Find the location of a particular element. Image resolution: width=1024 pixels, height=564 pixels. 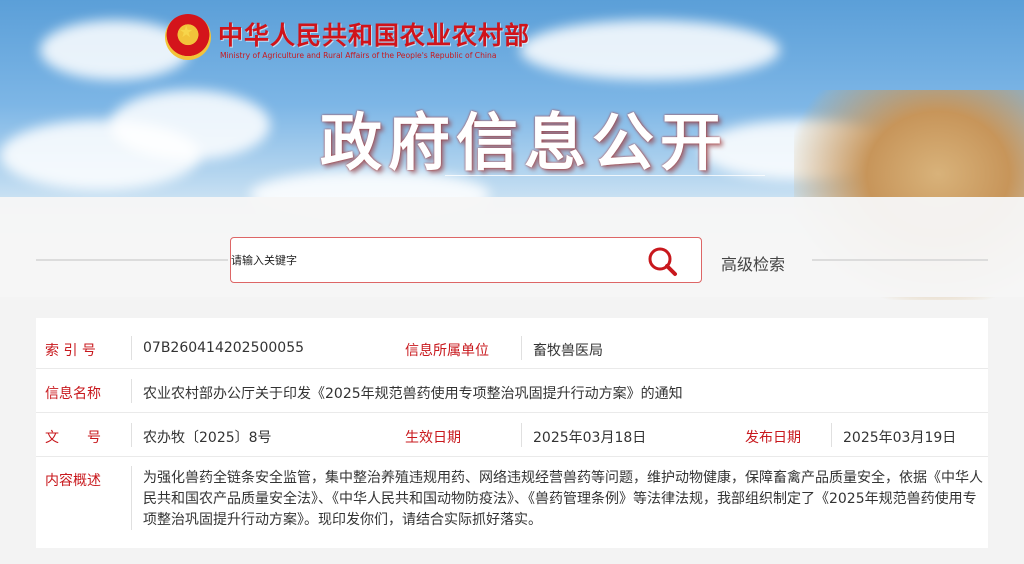

search-input is located at coordinates (431, 260).